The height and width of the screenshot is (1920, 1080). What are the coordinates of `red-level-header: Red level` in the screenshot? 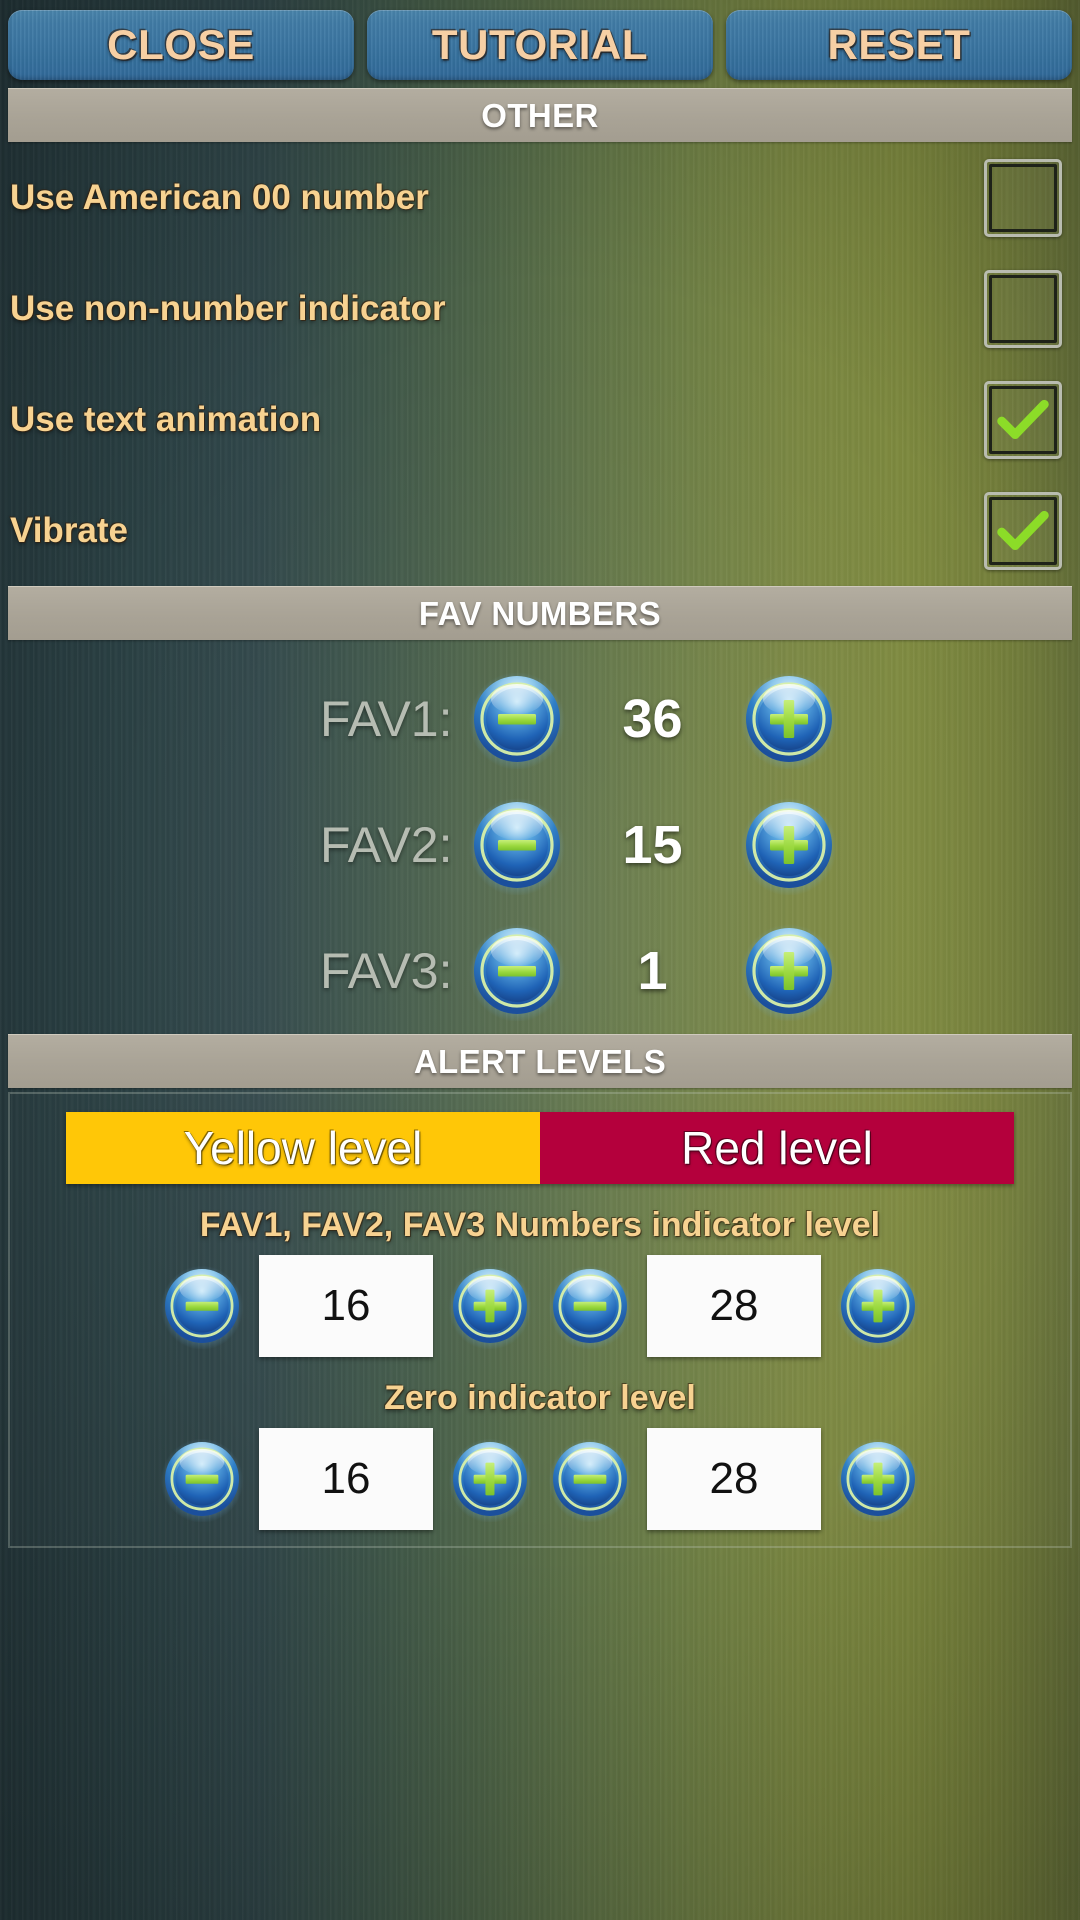 It's located at (777, 1148).